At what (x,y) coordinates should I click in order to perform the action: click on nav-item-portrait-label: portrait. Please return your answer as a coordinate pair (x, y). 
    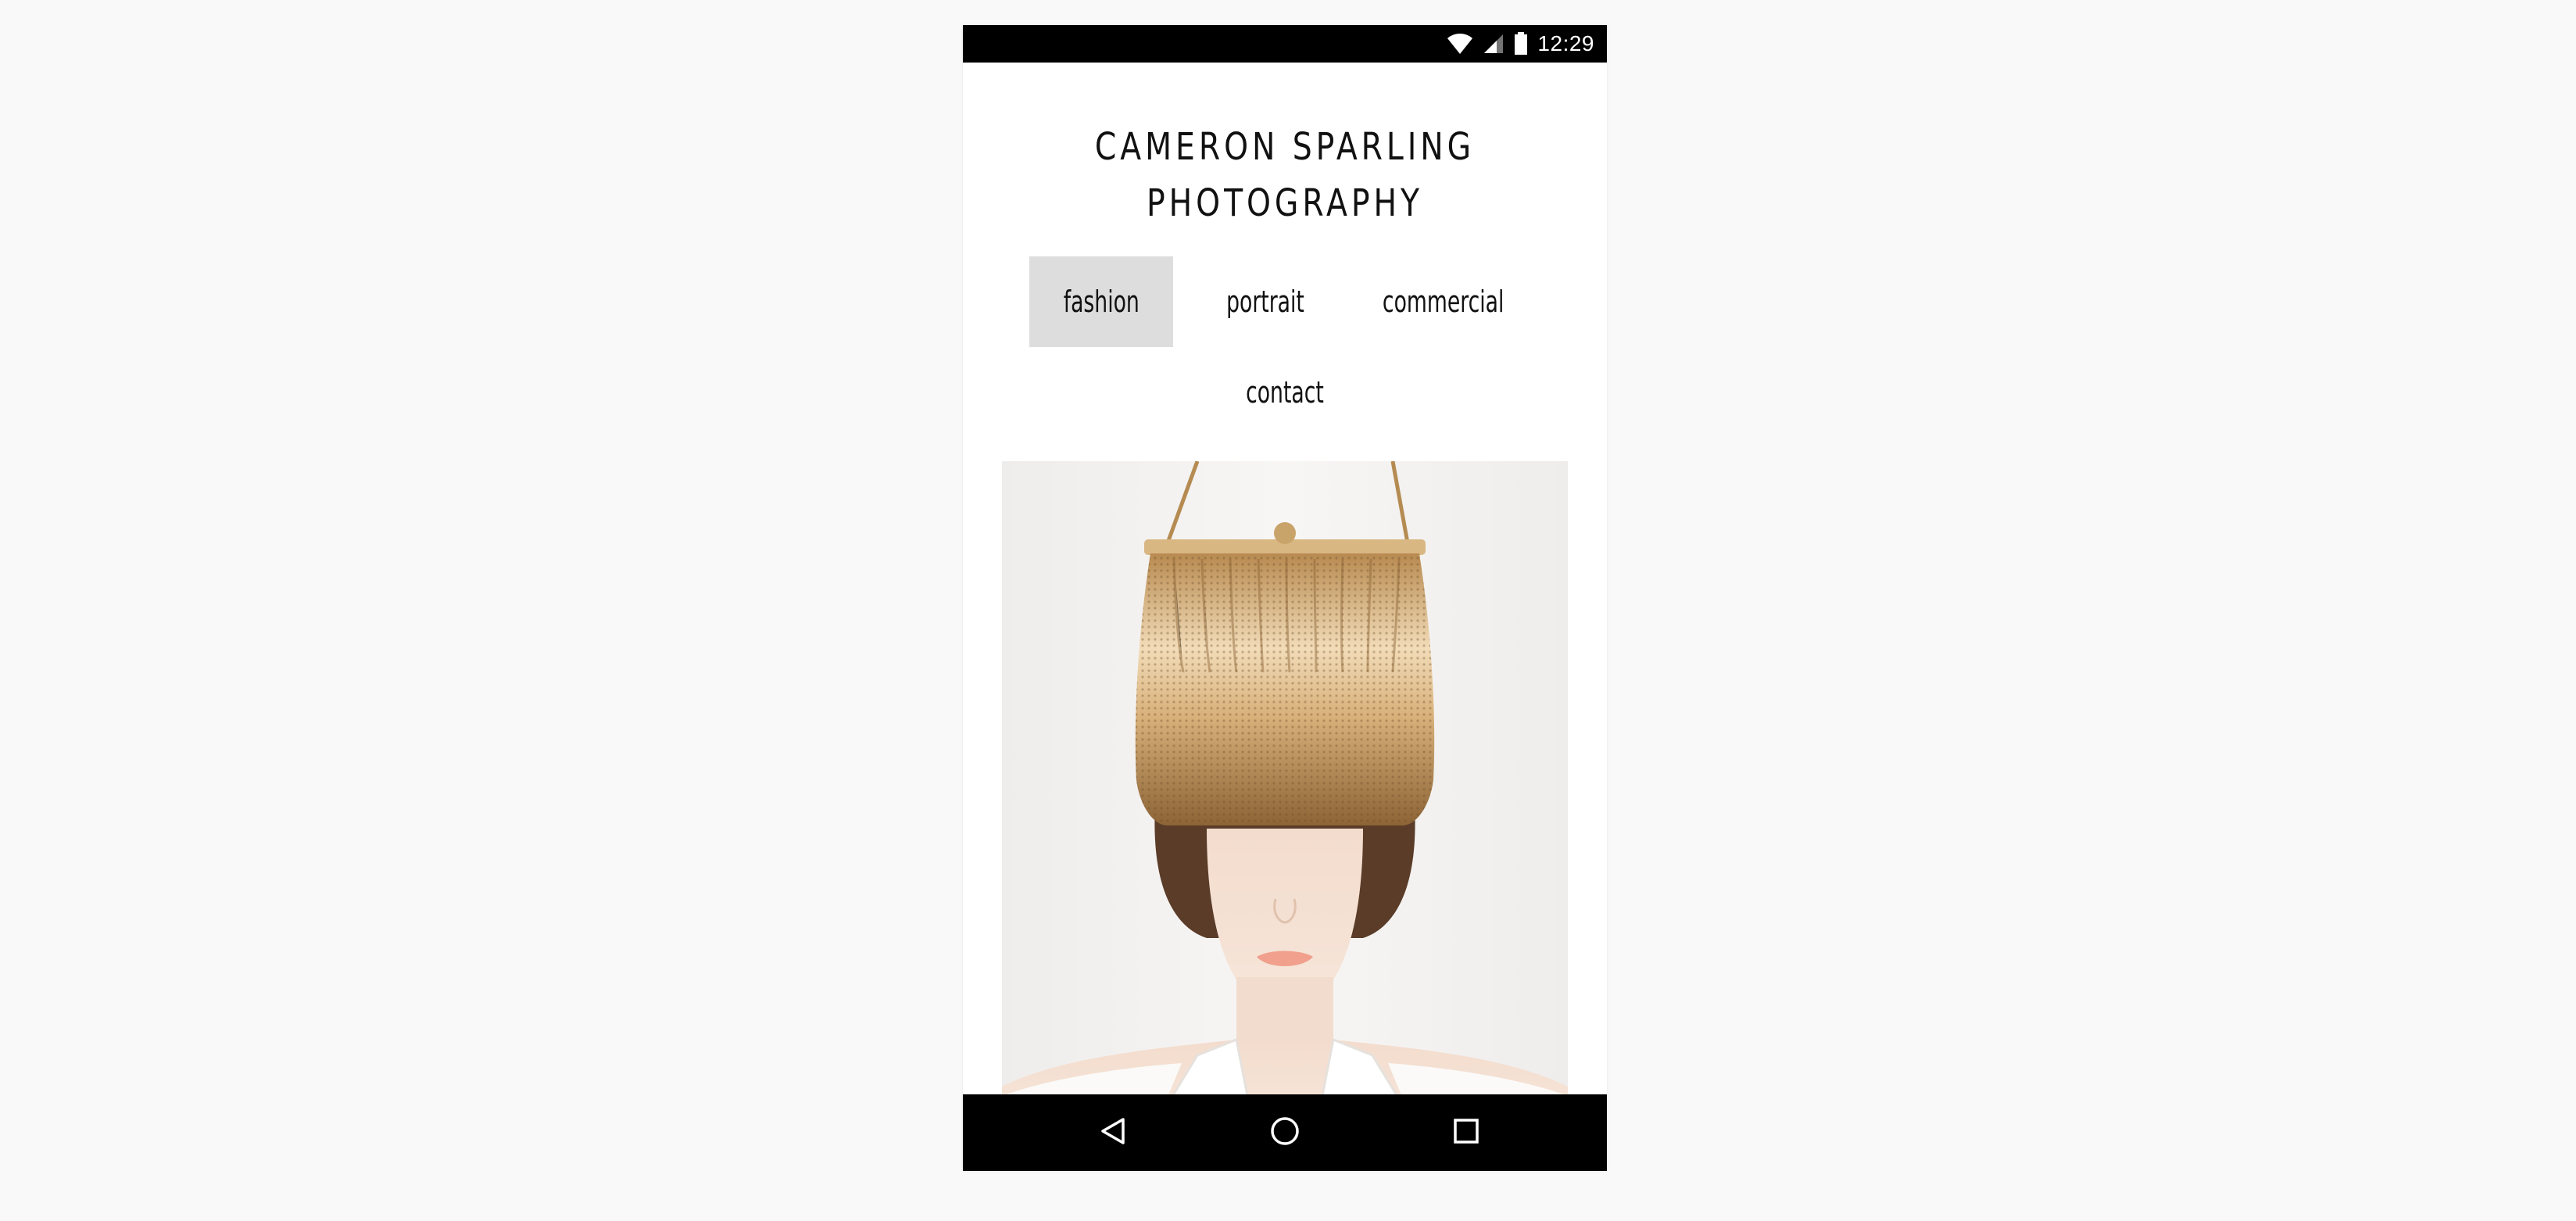
    Looking at the image, I should click on (1265, 302).